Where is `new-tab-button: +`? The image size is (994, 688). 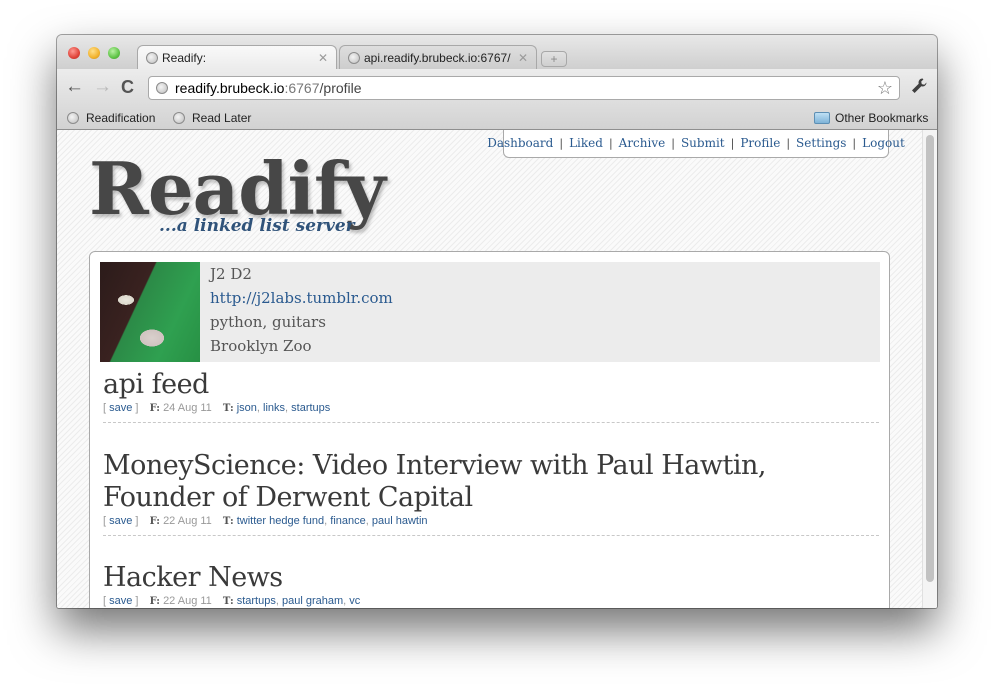
new-tab-button: + is located at coordinates (554, 59).